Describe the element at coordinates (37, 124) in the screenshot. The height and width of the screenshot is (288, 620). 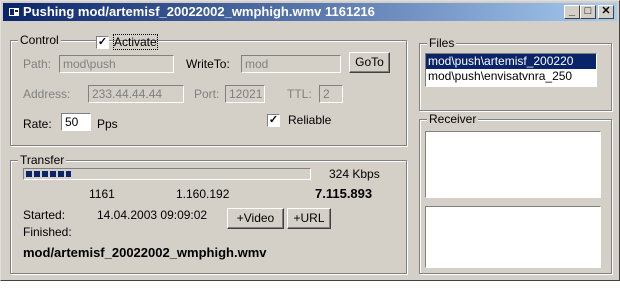
I see `rate-label: Rate:` at that location.